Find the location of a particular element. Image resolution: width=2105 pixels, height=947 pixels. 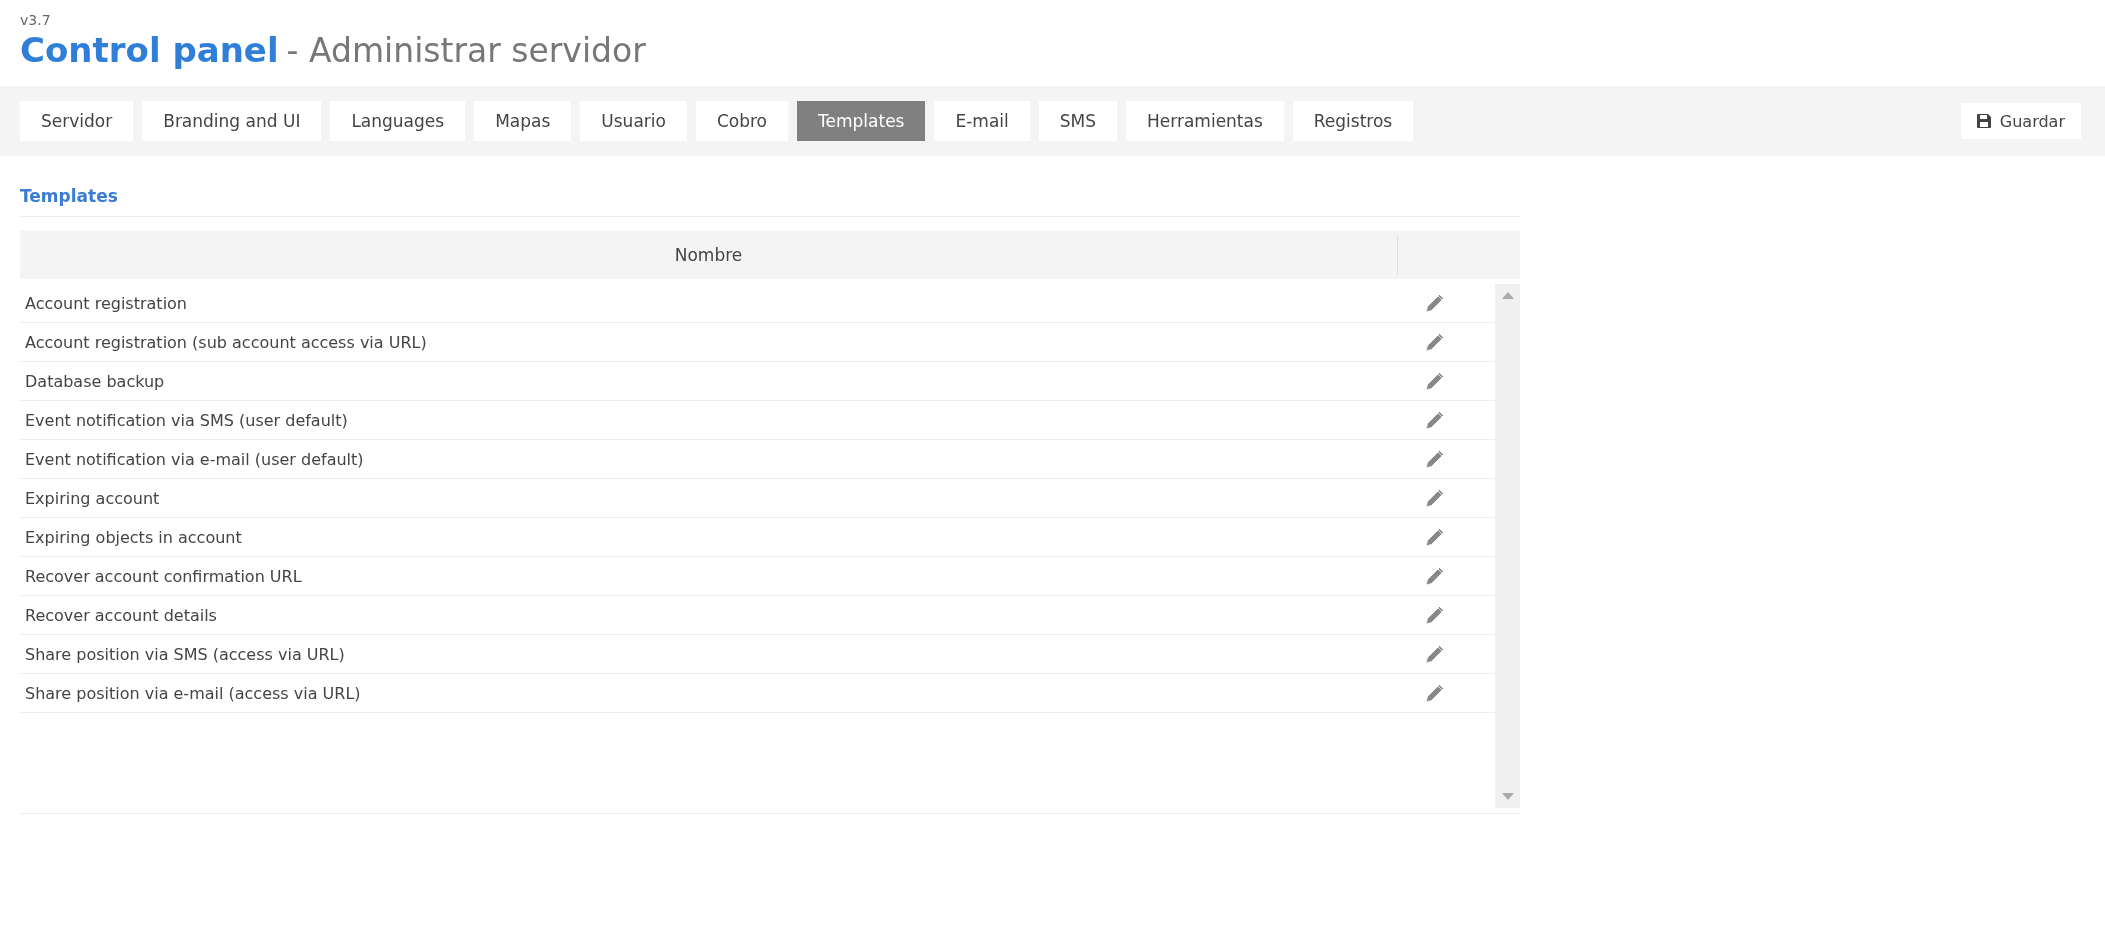

template-name: Expiring account is located at coordinates (92, 498).